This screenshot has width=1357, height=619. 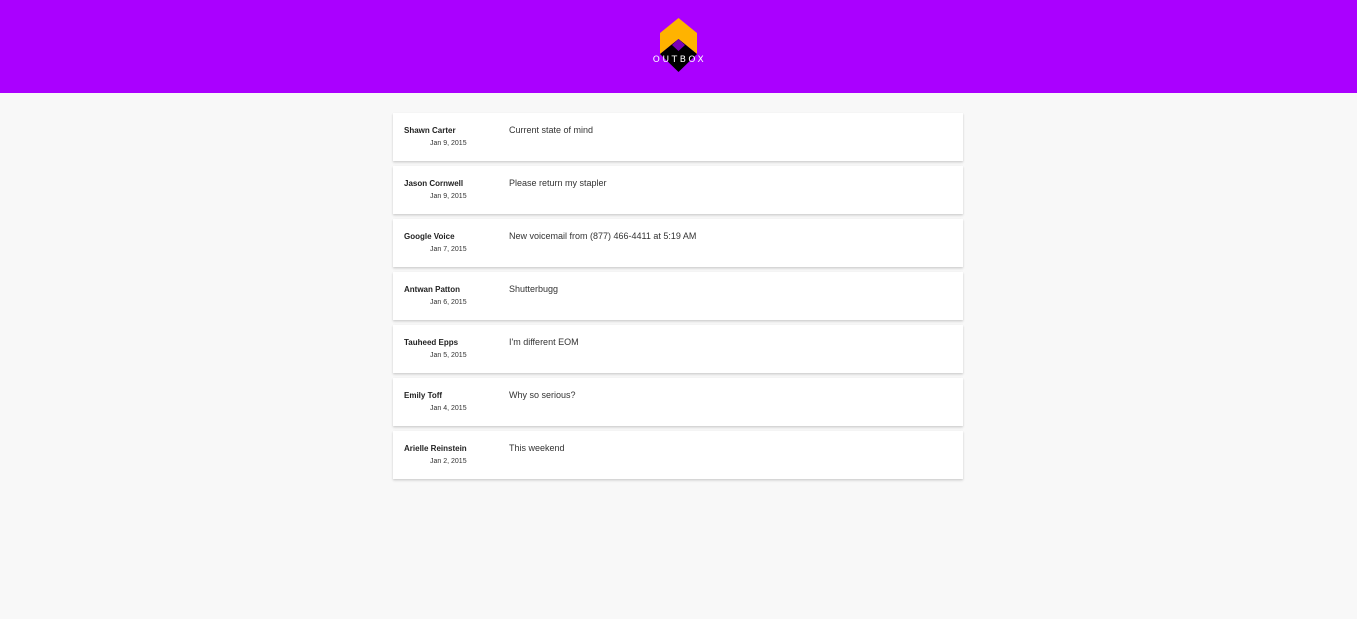 I want to click on message-item: Antwan Patton Jan 6, 2015 Shutterbugg, so click(x=678, y=296).